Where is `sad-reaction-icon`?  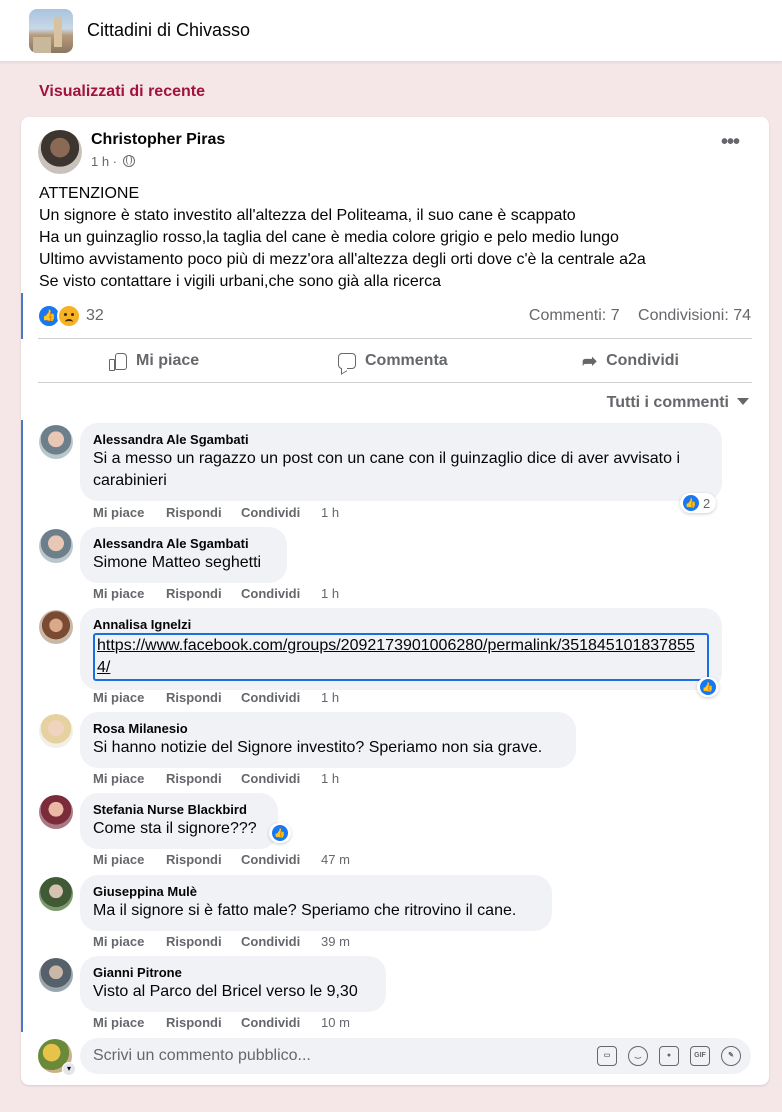 sad-reaction-icon is located at coordinates (69, 316).